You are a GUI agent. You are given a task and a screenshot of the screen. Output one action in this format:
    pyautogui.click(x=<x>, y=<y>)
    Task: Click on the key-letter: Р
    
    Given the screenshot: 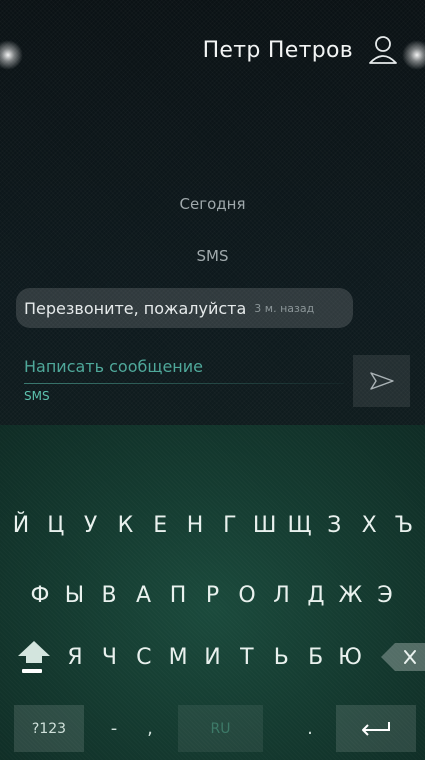 What is the action you would take?
    pyautogui.click(x=212, y=595)
    